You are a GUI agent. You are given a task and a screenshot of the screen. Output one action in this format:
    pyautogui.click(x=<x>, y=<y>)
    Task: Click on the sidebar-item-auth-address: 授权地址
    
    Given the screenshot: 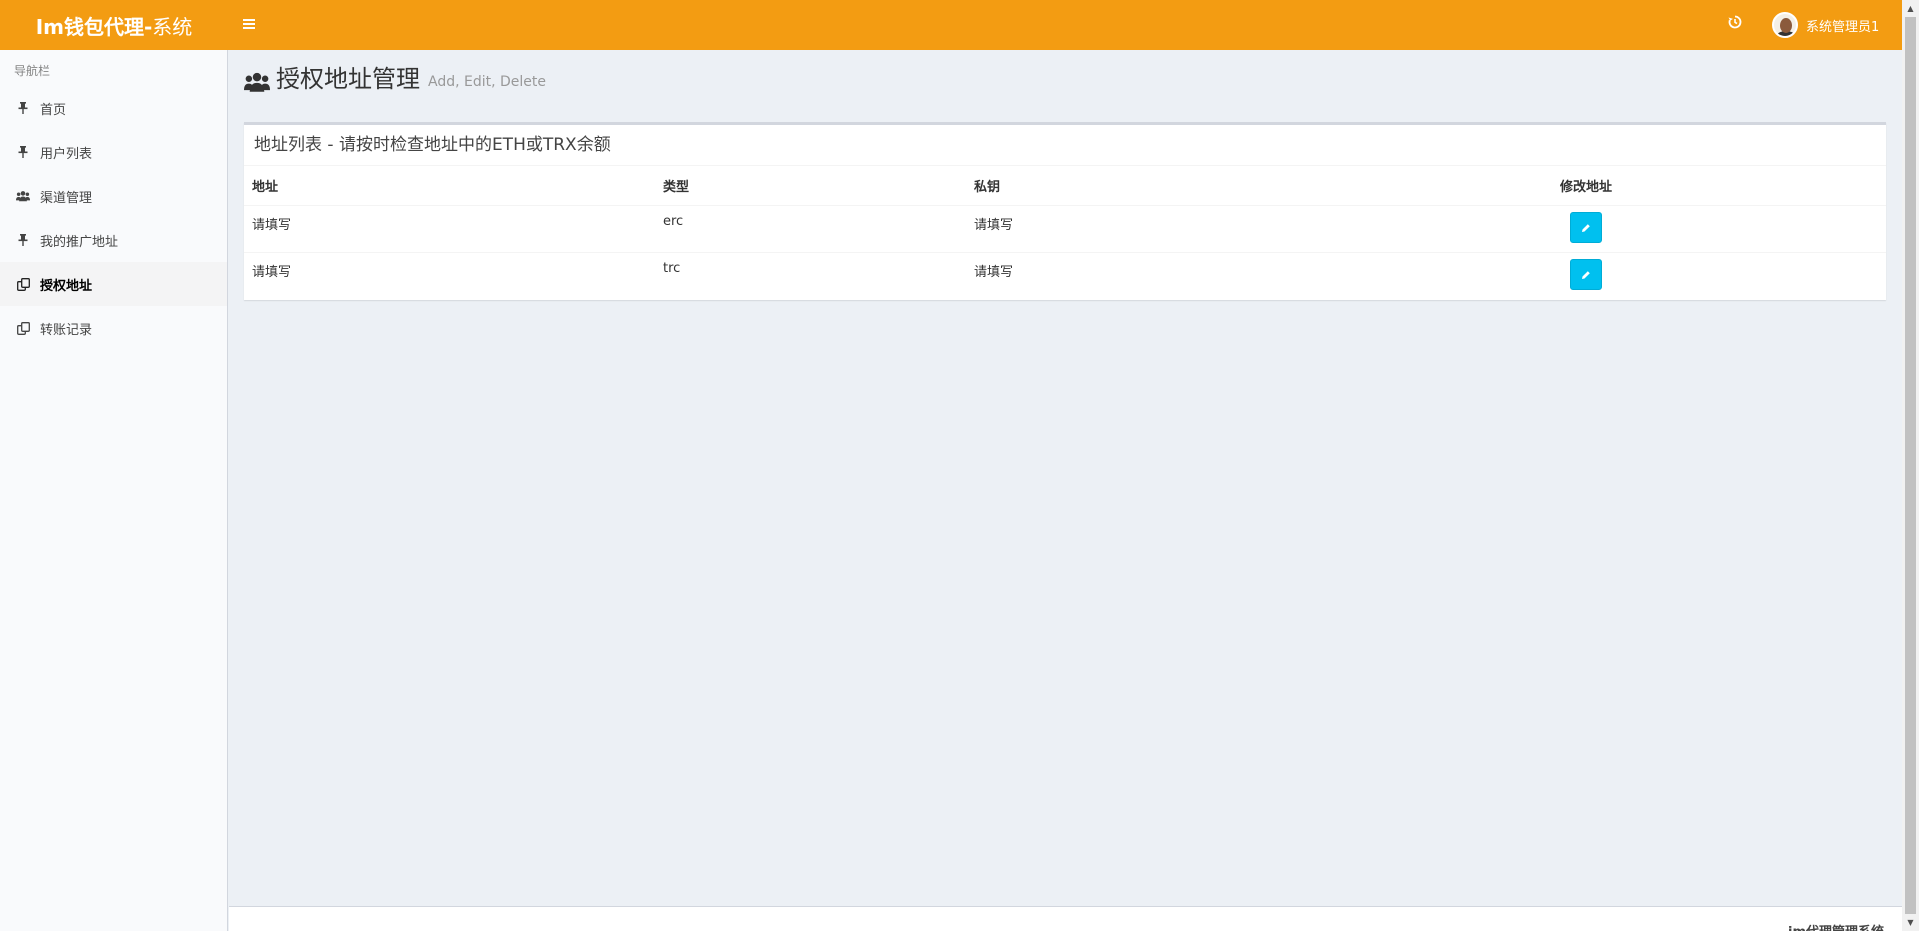 What is the action you would take?
    pyautogui.click(x=113, y=284)
    